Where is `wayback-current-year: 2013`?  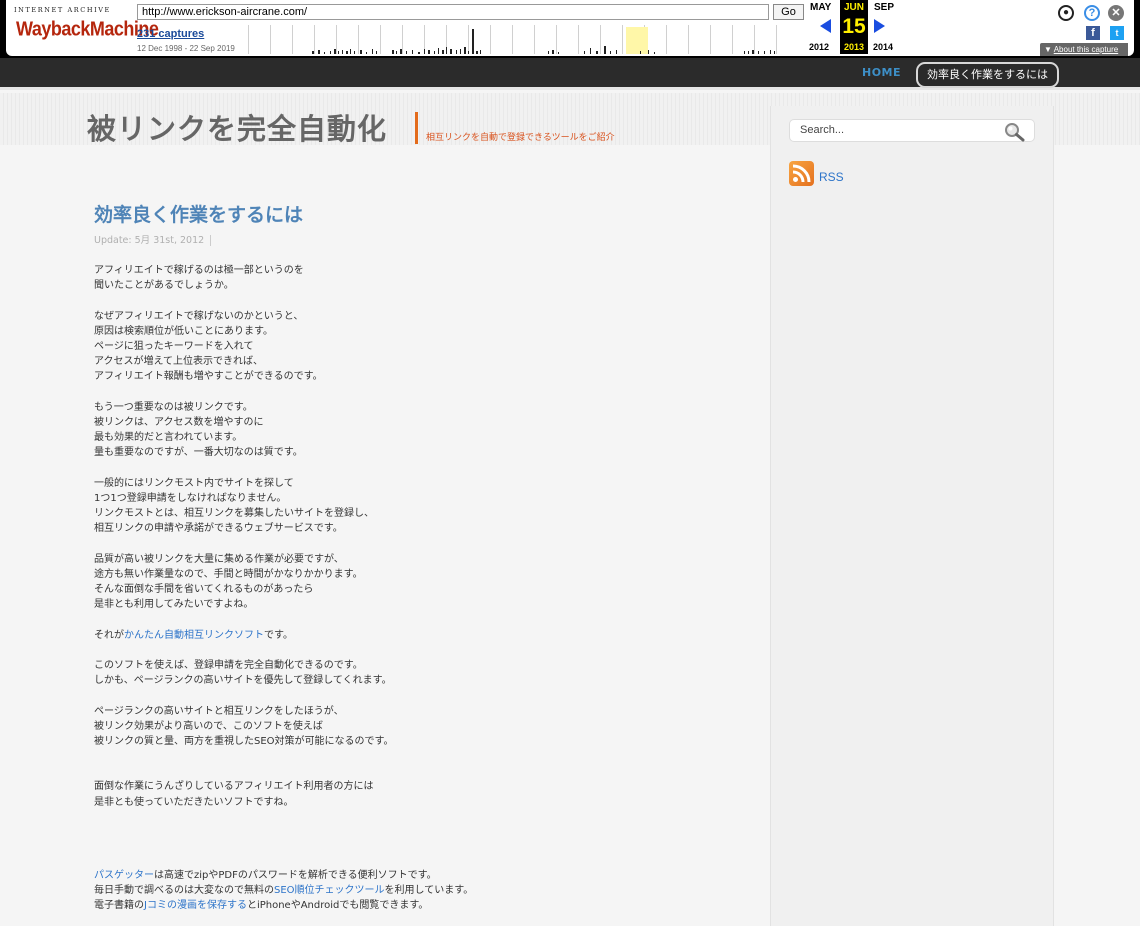
wayback-current-year: 2013 is located at coordinates (854, 47).